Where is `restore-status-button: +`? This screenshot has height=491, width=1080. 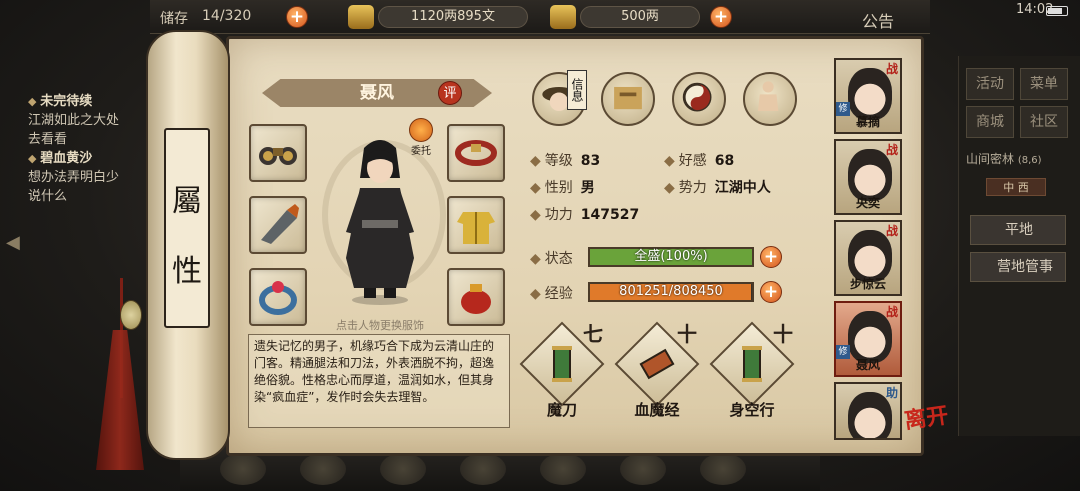
restore-status-button: + is located at coordinates (771, 257).